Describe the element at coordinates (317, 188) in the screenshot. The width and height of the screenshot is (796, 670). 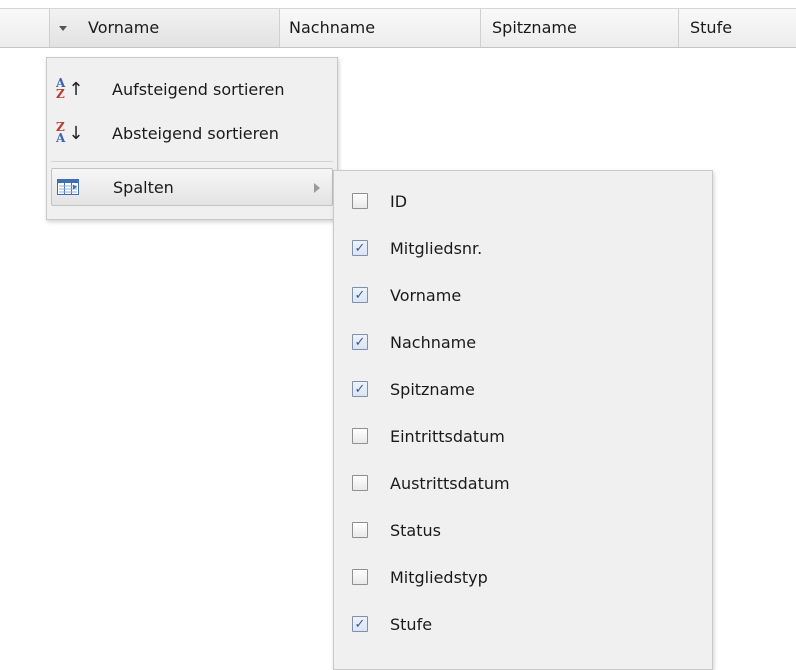
I see `chevron-right-icon` at that location.